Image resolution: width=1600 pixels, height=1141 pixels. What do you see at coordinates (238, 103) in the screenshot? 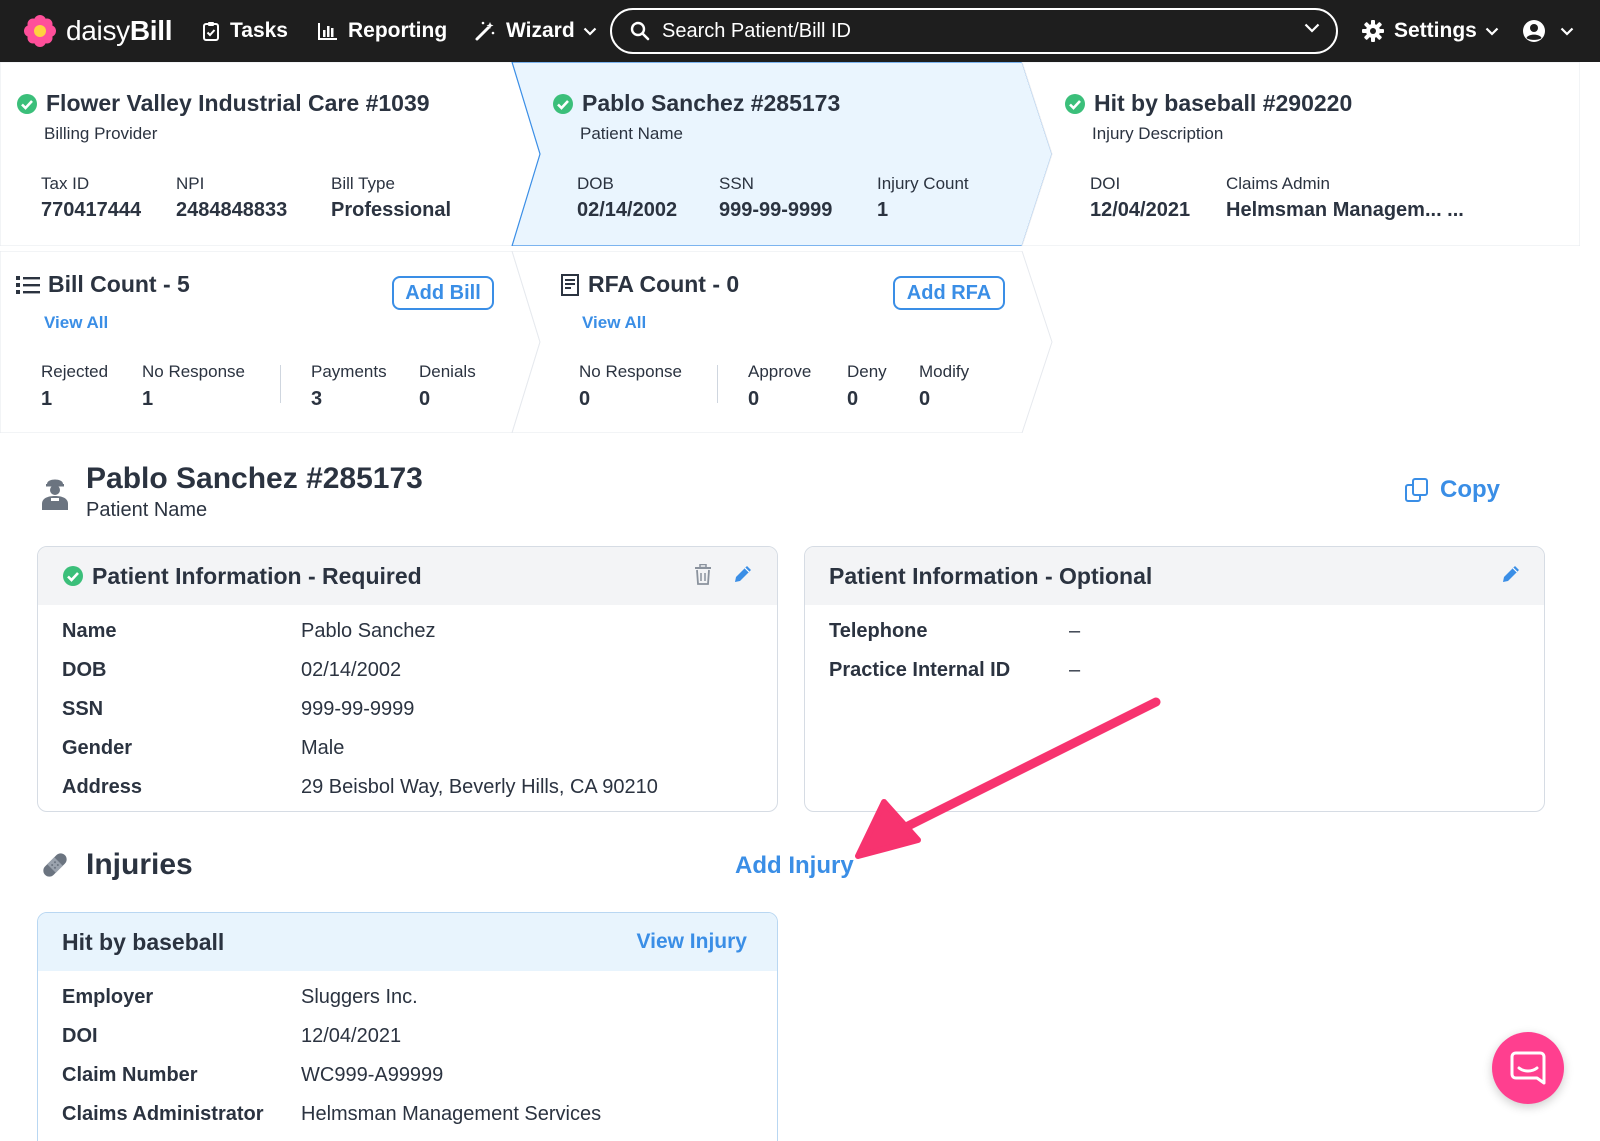
I see `provider-title: Flower Valley Industrial Care #1039` at bounding box center [238, 103].